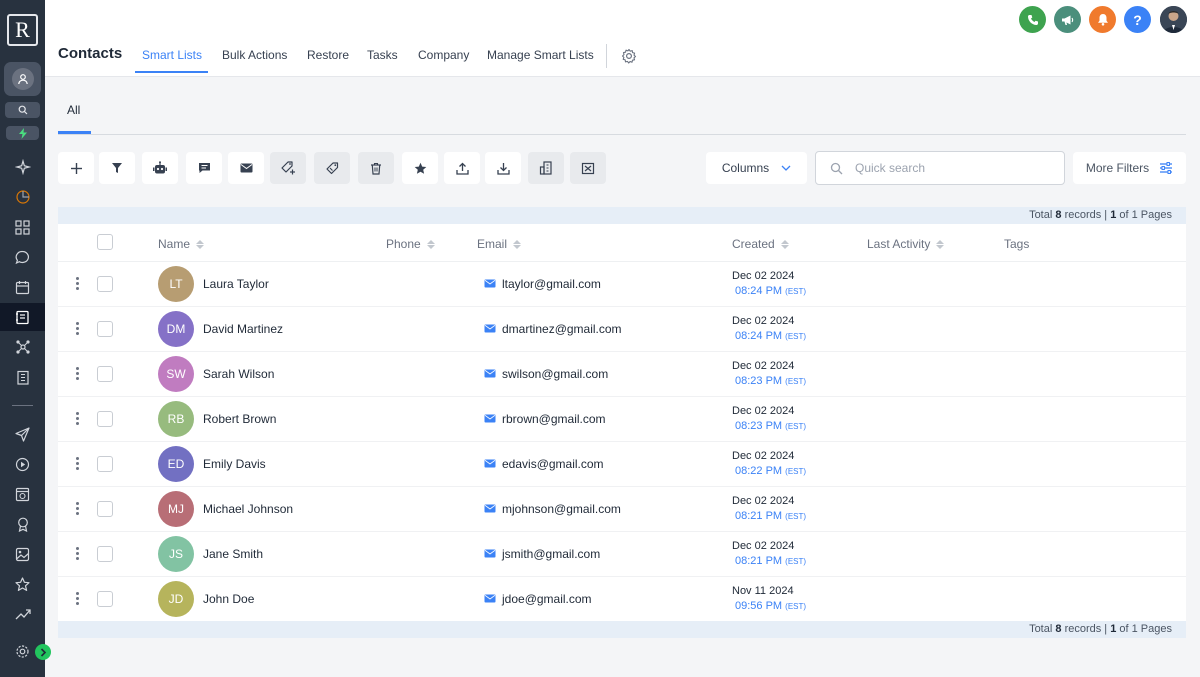 This screenshot has width=1200, height=677. What do you see at coordinates (22, 30) in the screenshot?
I see `app-logo: R` at bounding box center [22, 30].